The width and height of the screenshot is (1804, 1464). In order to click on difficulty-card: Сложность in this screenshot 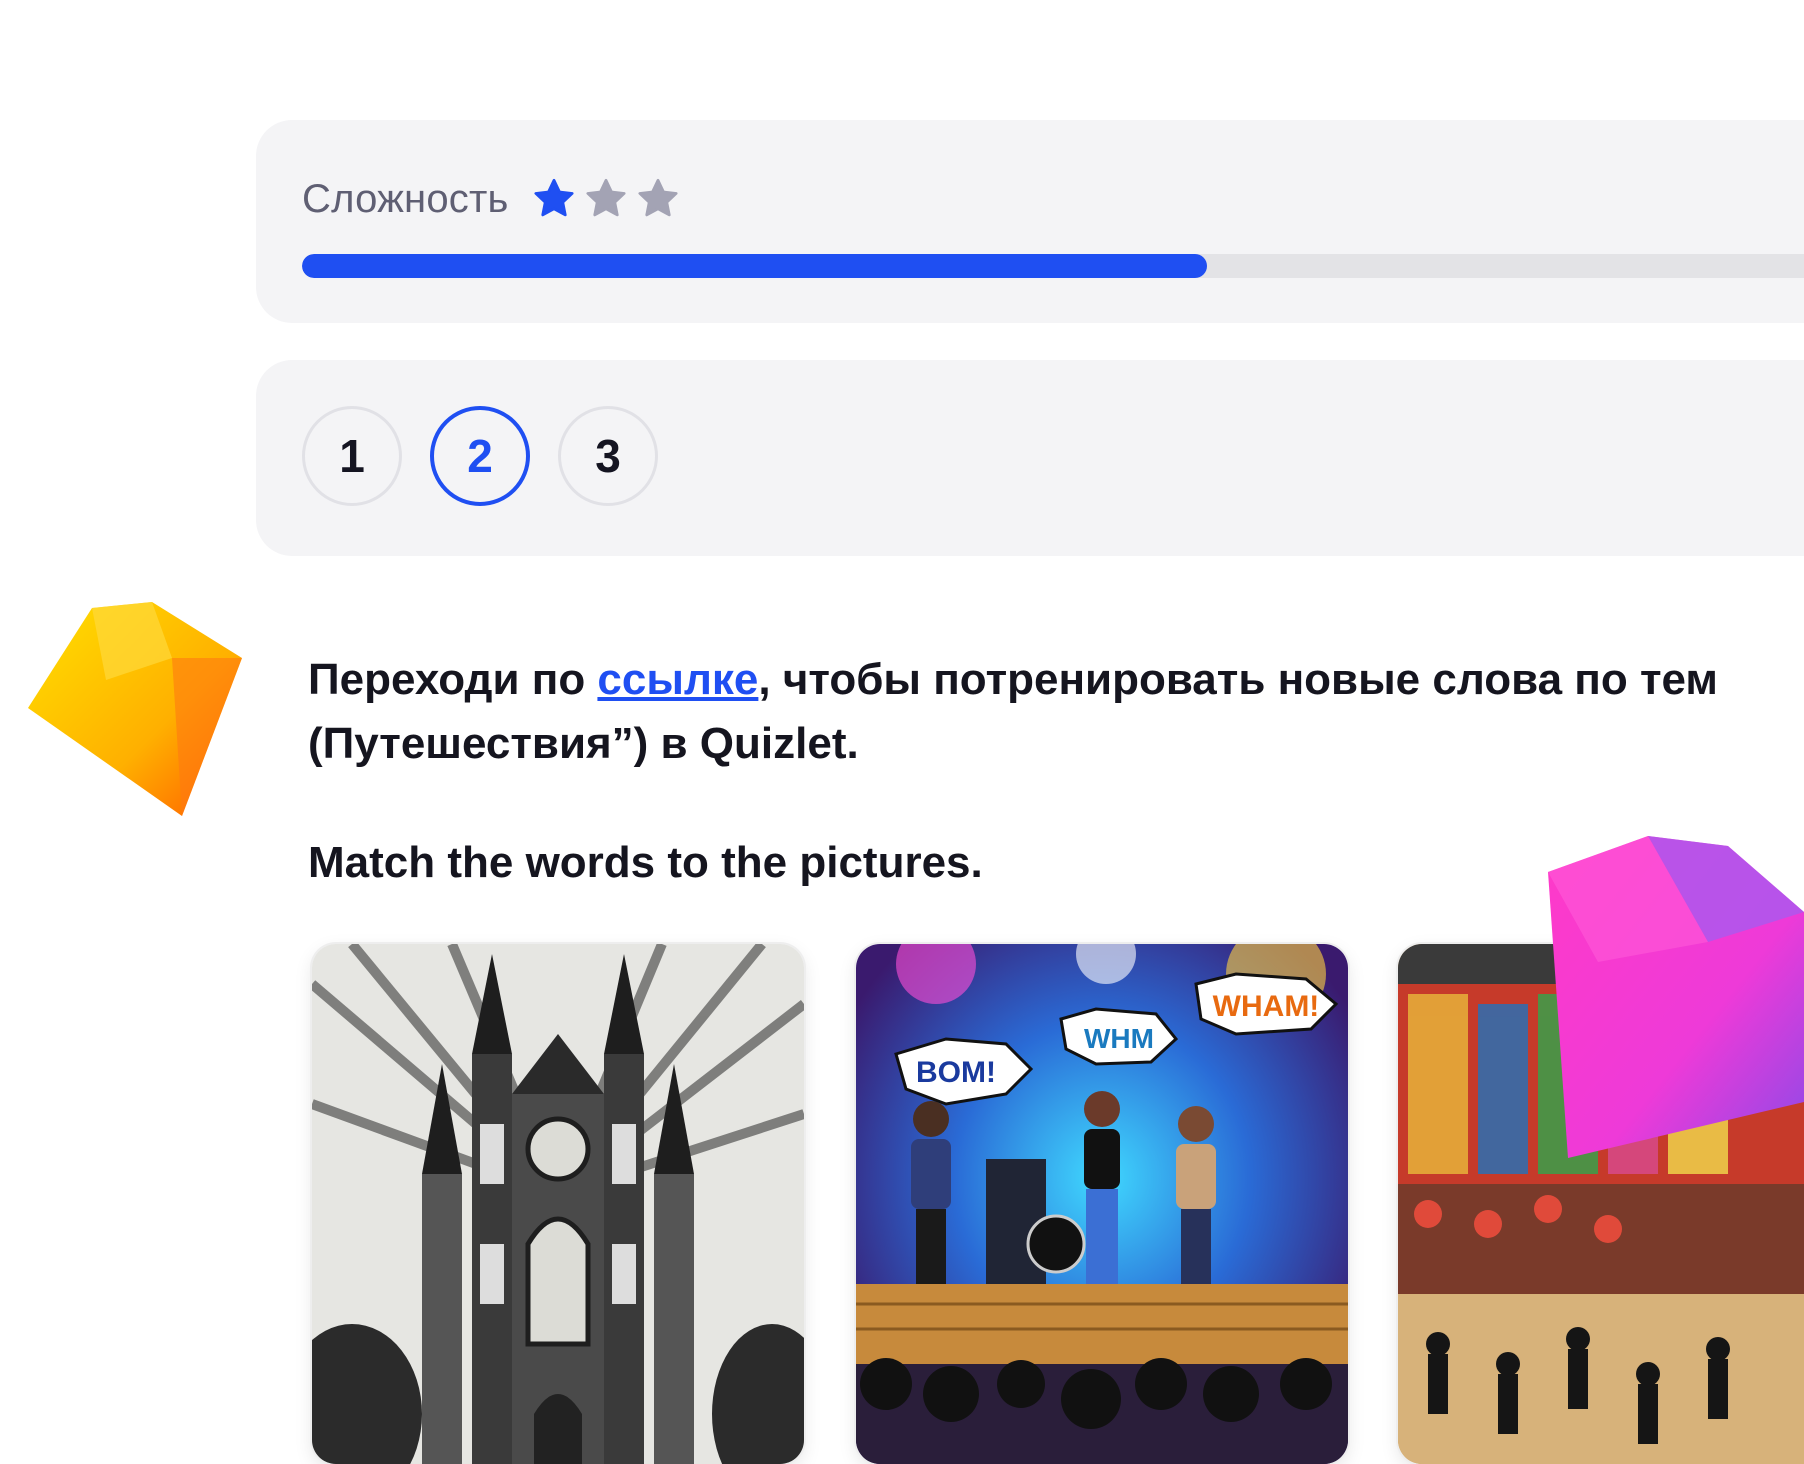, I will do `click(1030, 221)`.